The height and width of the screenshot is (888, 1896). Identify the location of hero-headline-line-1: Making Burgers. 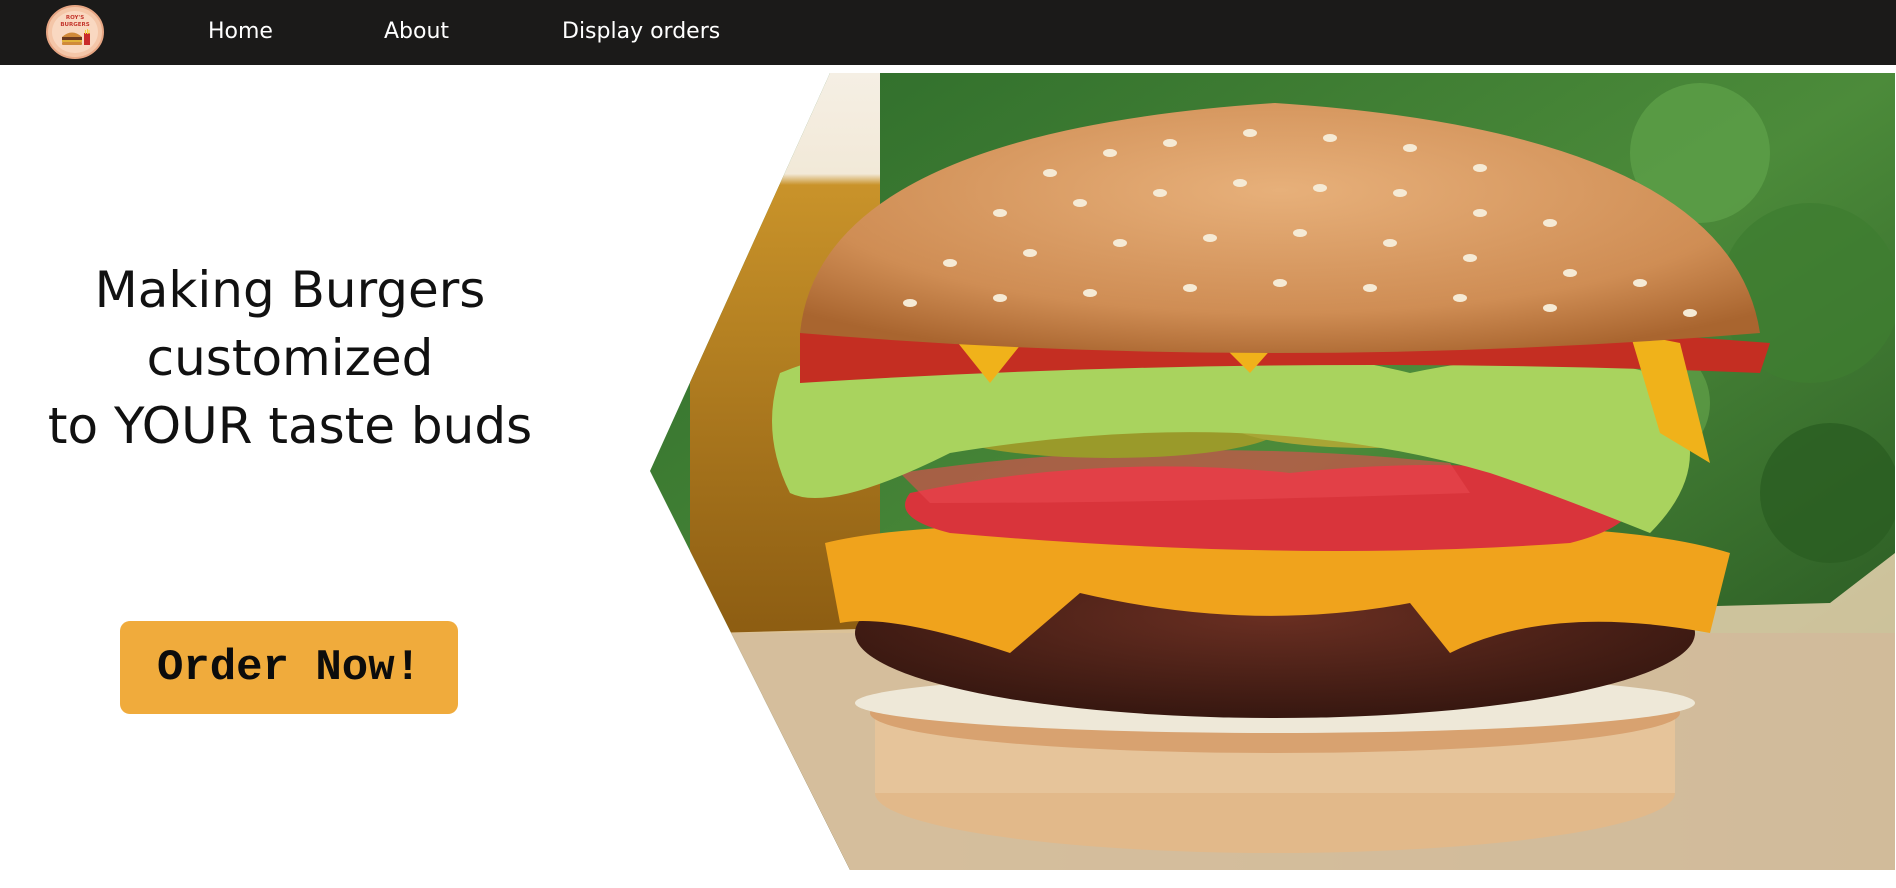
(290, 290).